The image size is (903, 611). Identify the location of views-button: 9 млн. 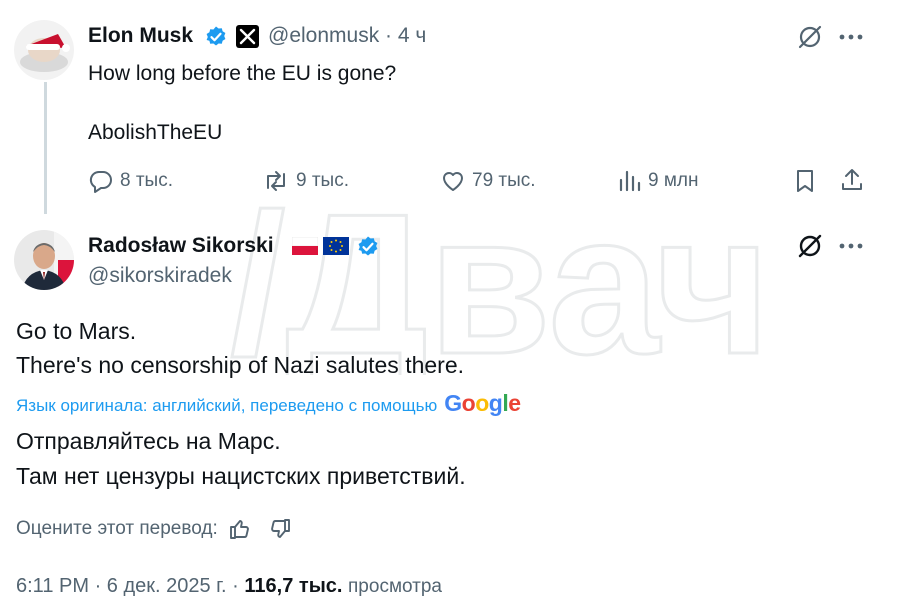
(658, 181).